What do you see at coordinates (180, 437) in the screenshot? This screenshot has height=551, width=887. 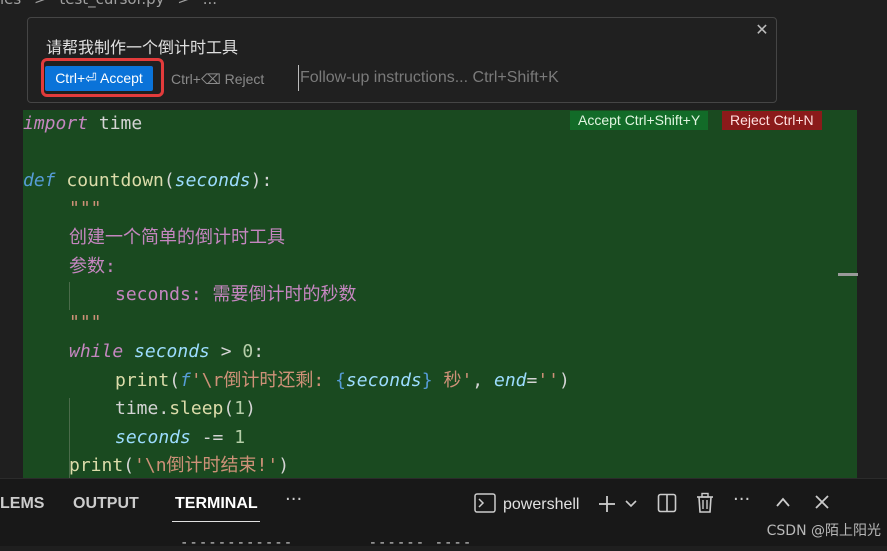 I see `code-line: seconds -= 1` at bounding box center [180, 437].